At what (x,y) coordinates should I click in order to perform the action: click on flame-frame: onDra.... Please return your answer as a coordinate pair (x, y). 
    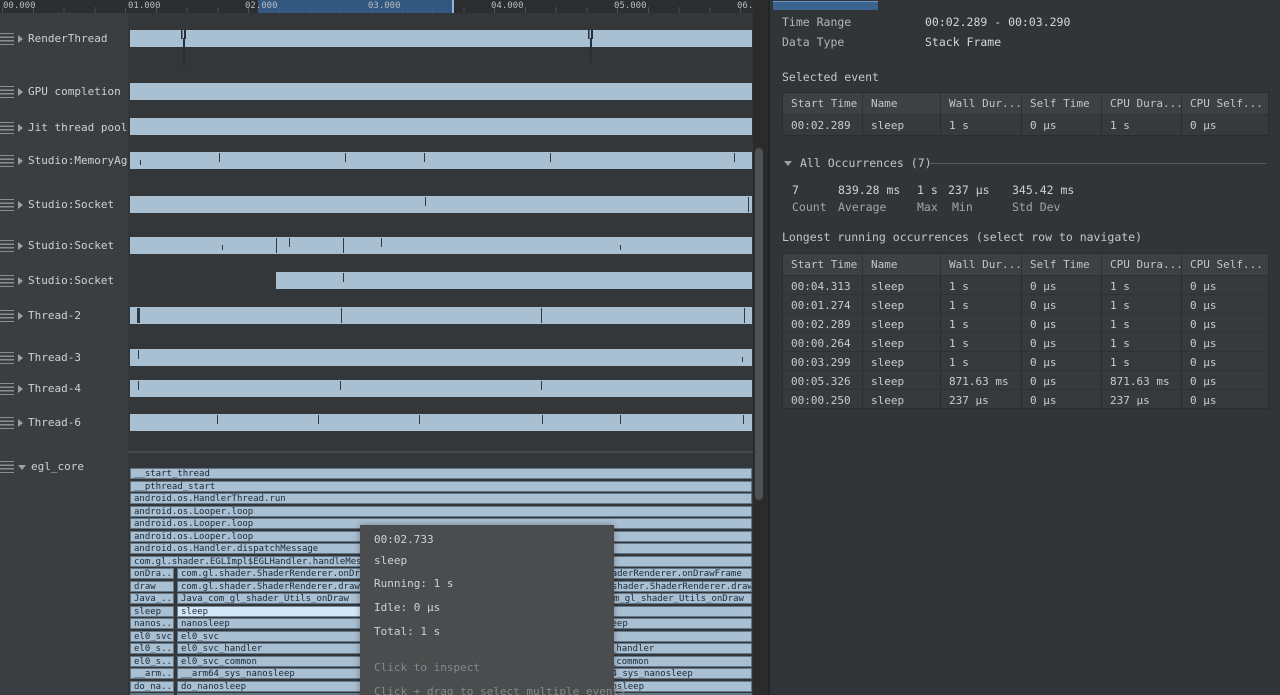
    Looking at the image, I should click on (152, 573).